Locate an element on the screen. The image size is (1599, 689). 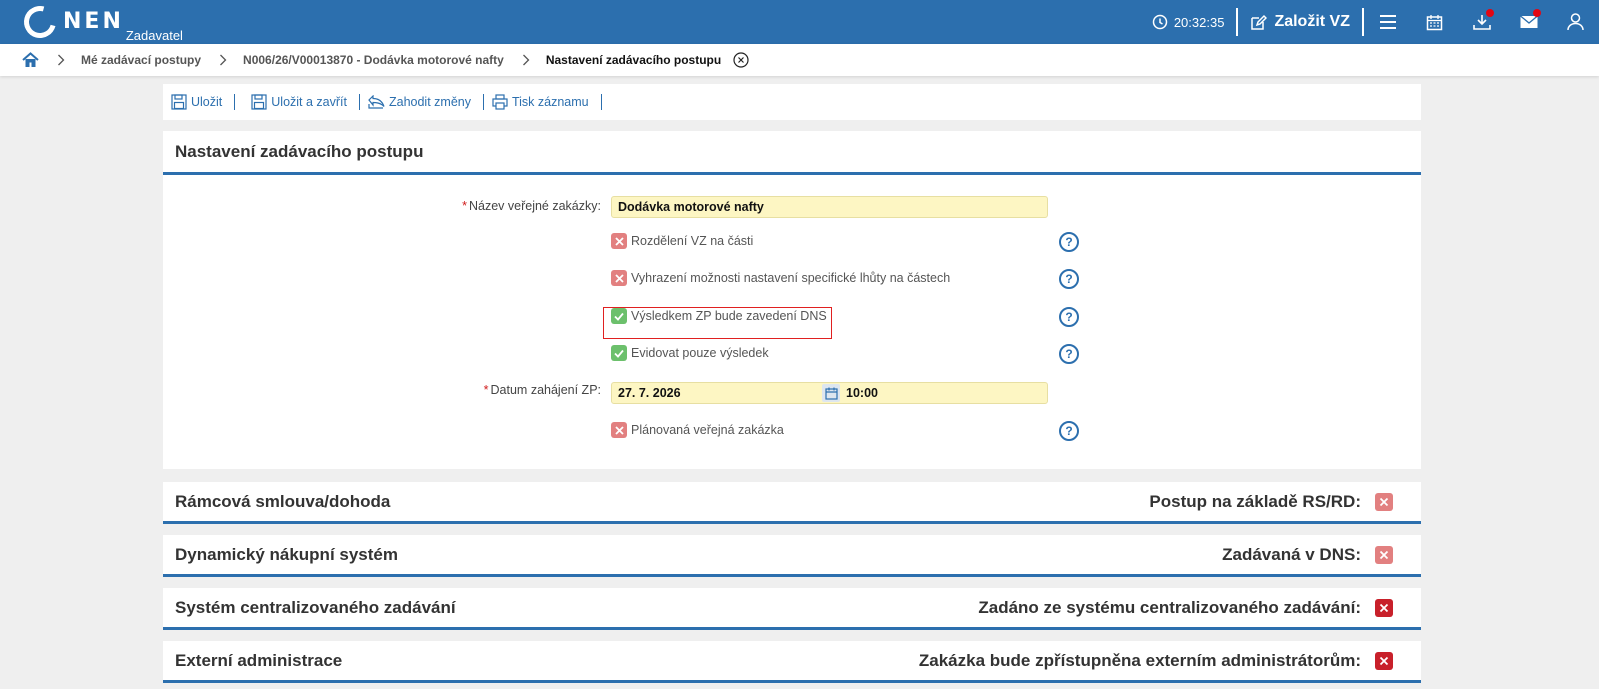
checkbox-label: Rozdělení VZ na části is located at coordinates (692, 241).